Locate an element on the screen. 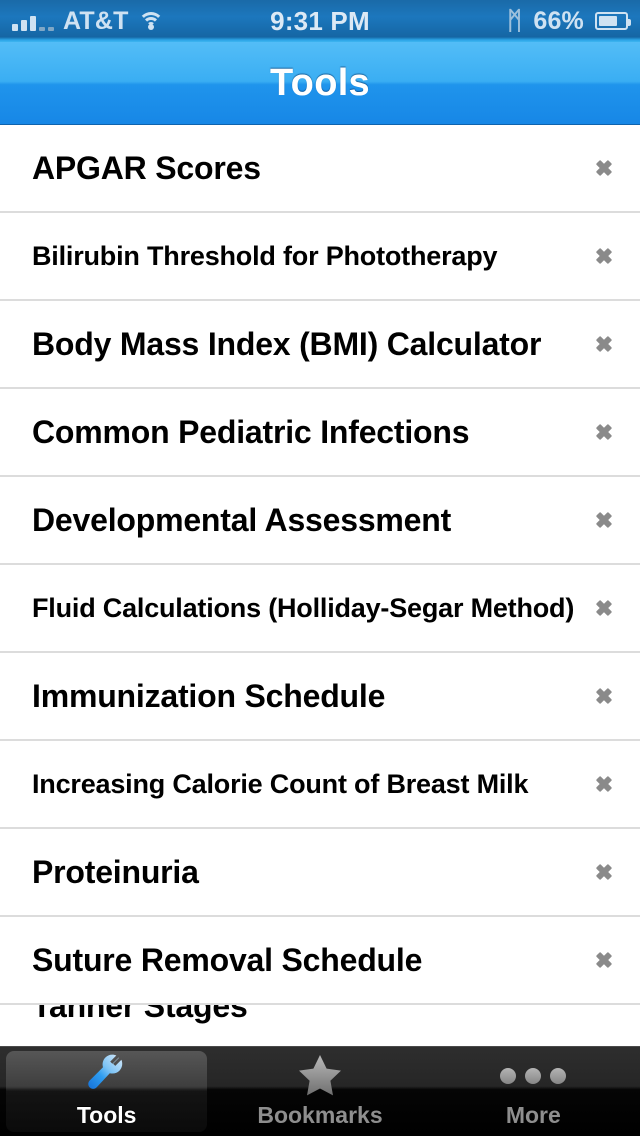 This screenshot has height=1136, width=640. tab-bar: Tools Bookmarks More is located at coordinates (320, 1091).